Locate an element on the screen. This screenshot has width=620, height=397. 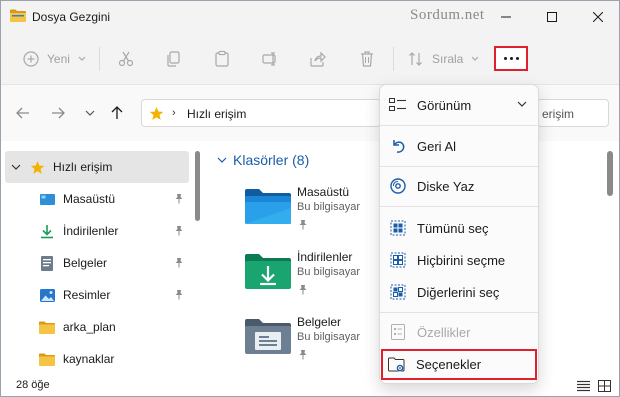
sidebar-item-desktop: Masaüstü is located at coordinates (95, 199).